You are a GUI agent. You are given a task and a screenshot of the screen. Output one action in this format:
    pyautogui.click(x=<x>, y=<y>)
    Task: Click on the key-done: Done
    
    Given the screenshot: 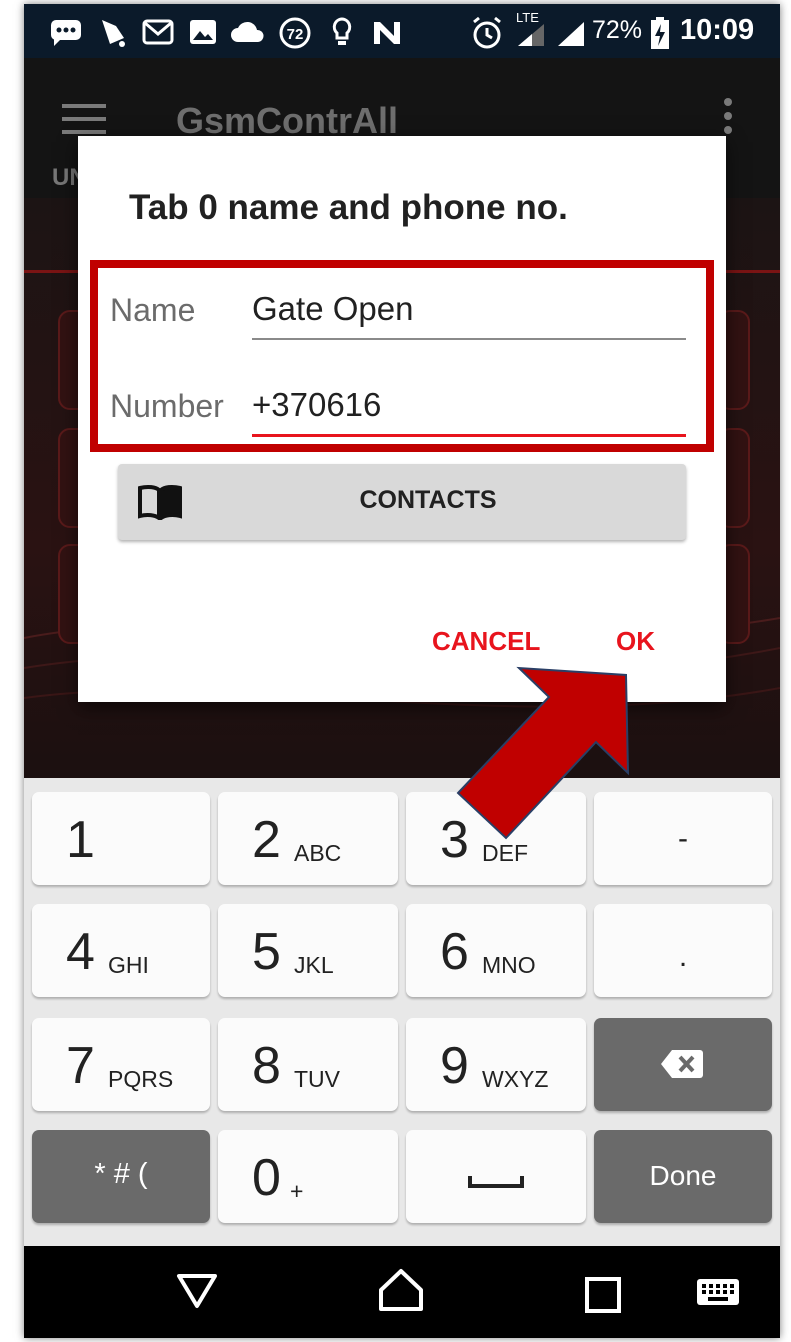 What is the action you would take?
    pyautogui.click(x=683, y=1176)
    